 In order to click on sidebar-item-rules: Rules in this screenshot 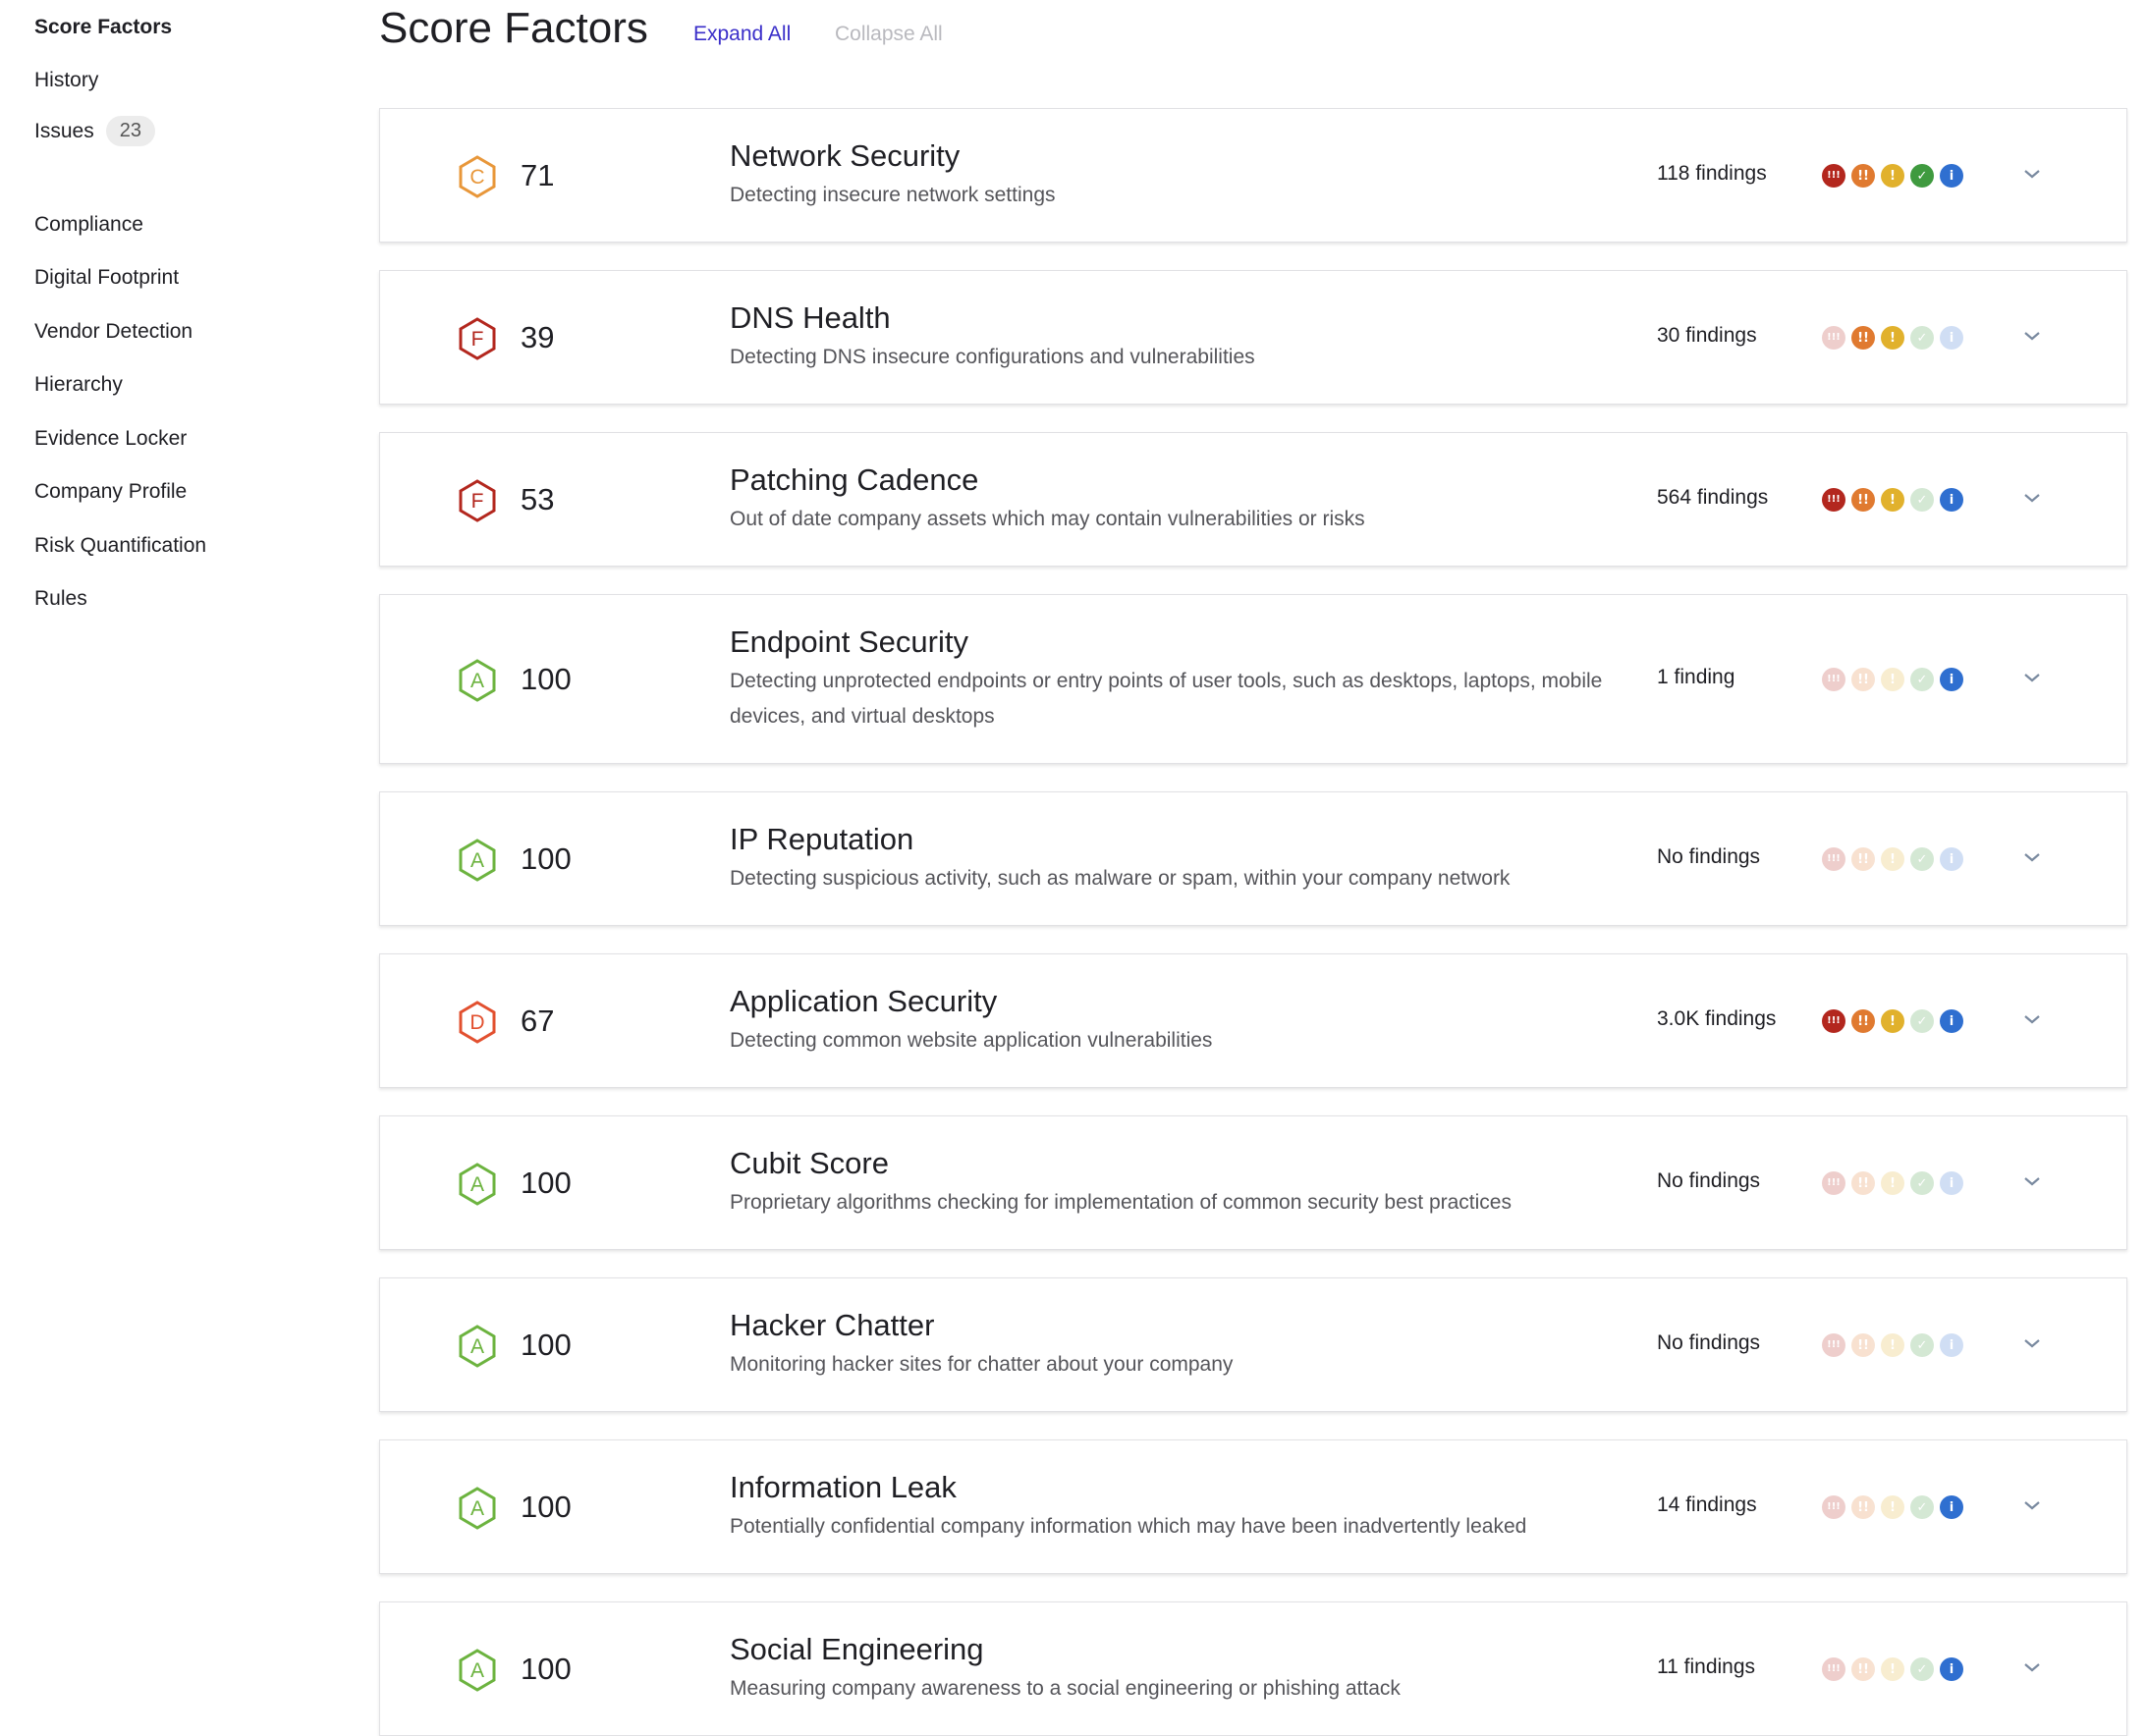, I will do `click(60, 599)`.